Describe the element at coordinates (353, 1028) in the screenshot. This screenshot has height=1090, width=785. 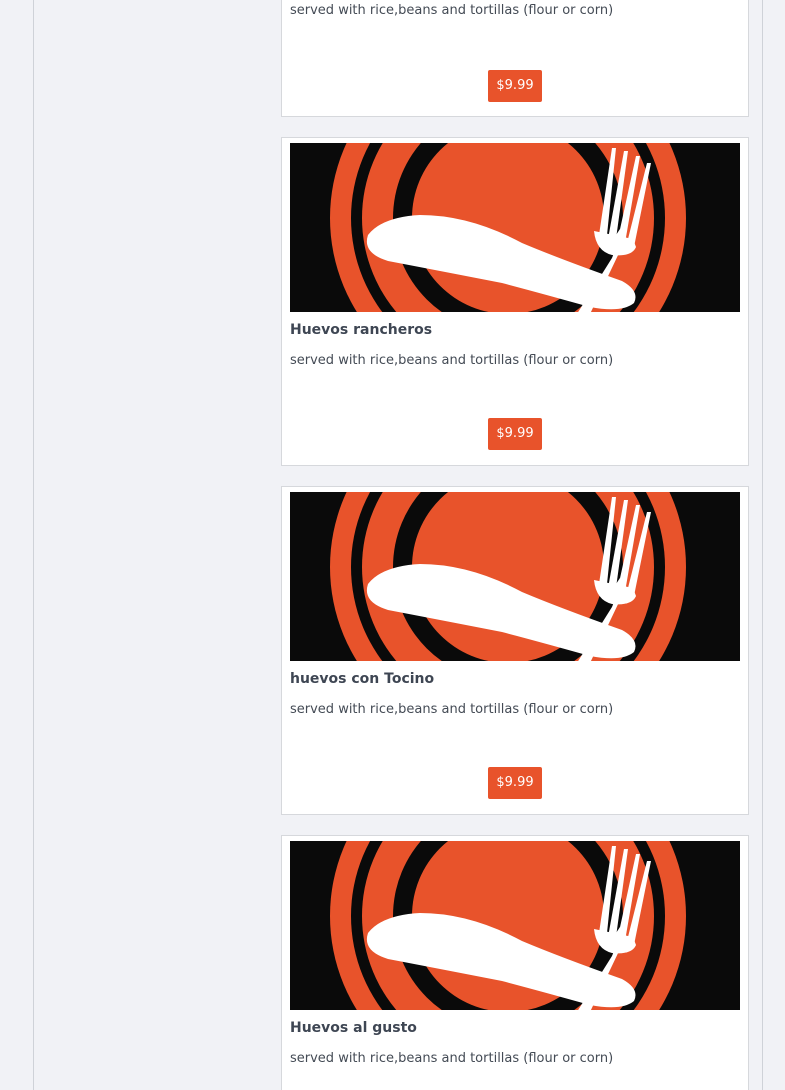
I see `menu-item-title: Huevos al gusto` at that location.